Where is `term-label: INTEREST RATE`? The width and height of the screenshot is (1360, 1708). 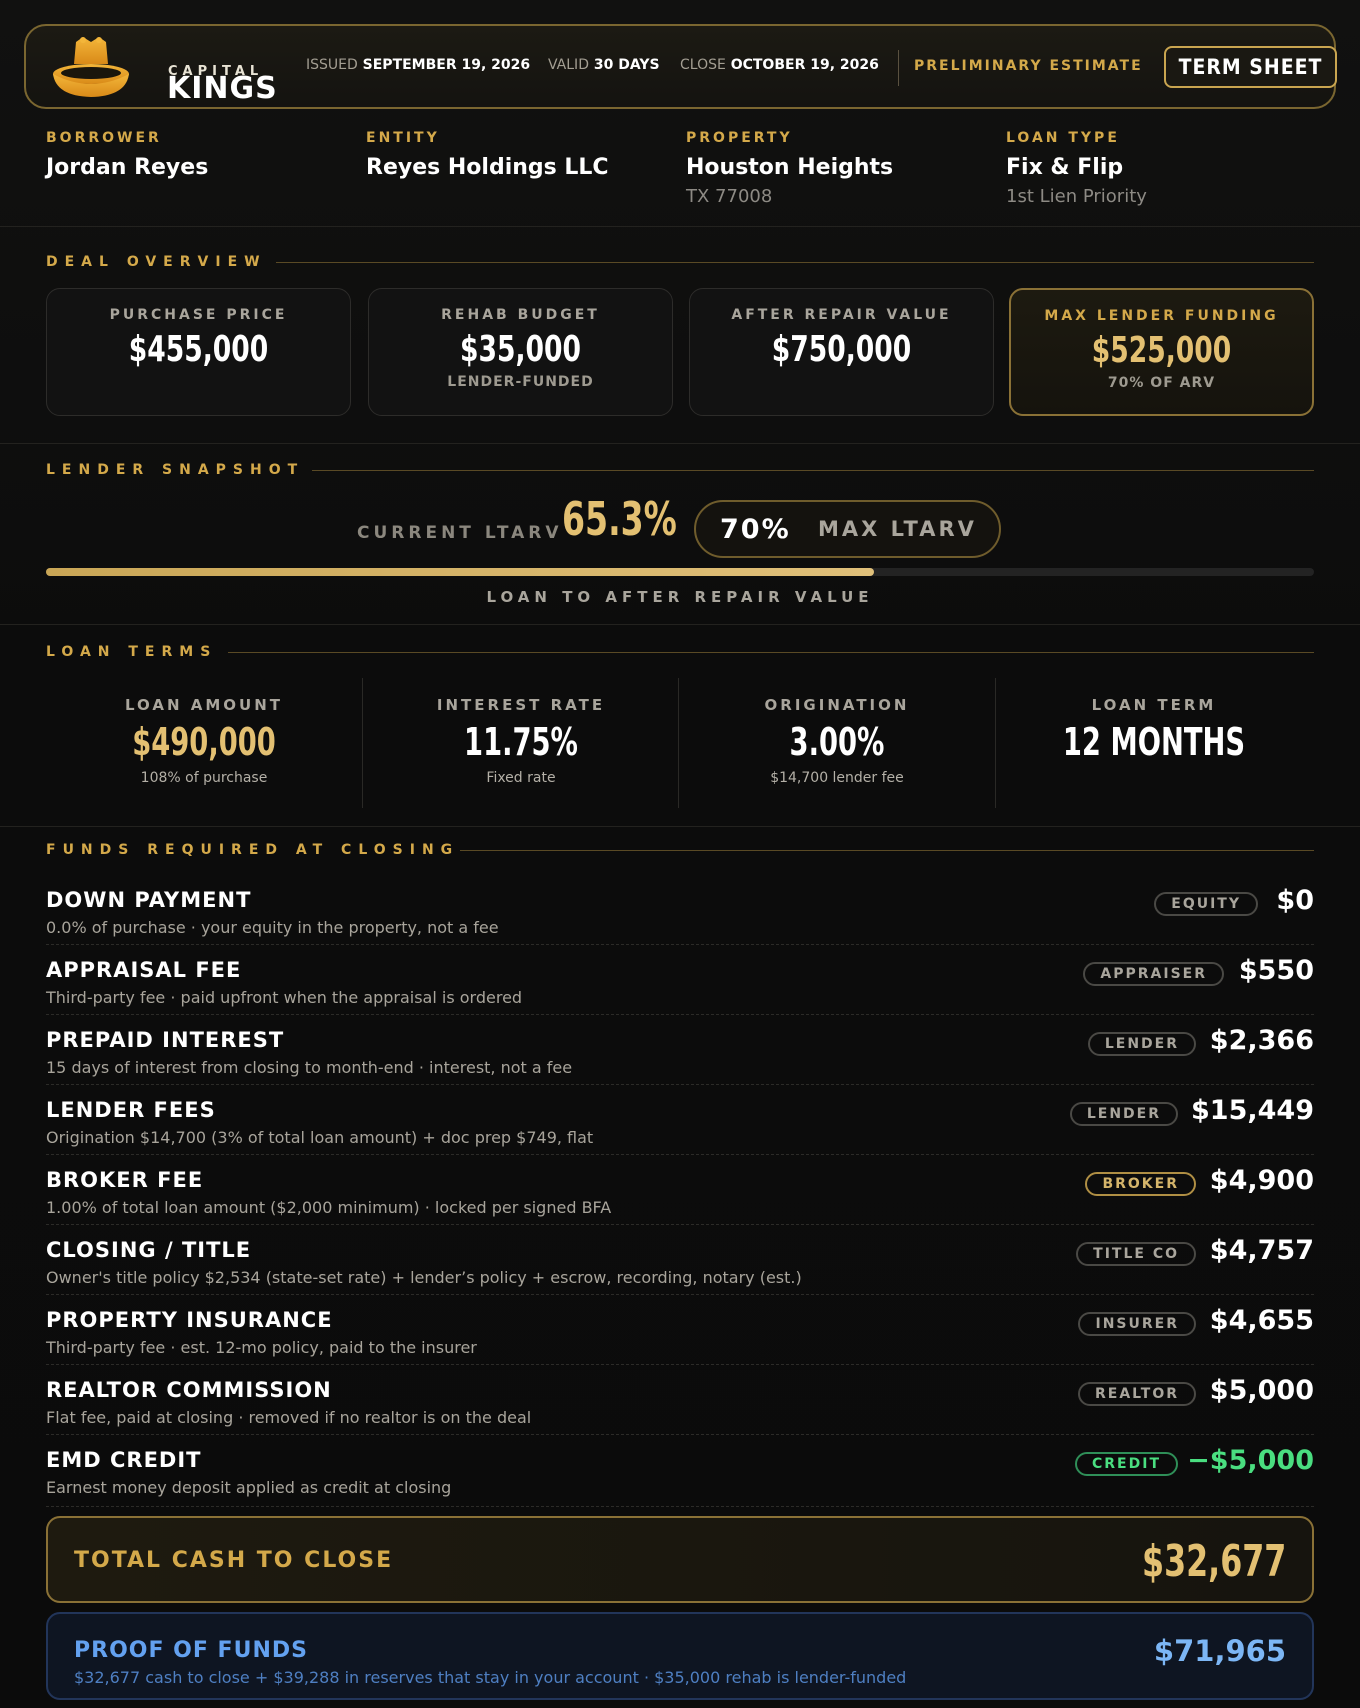 term-label: INTEREST RATE is located at coordinates (521, 705).